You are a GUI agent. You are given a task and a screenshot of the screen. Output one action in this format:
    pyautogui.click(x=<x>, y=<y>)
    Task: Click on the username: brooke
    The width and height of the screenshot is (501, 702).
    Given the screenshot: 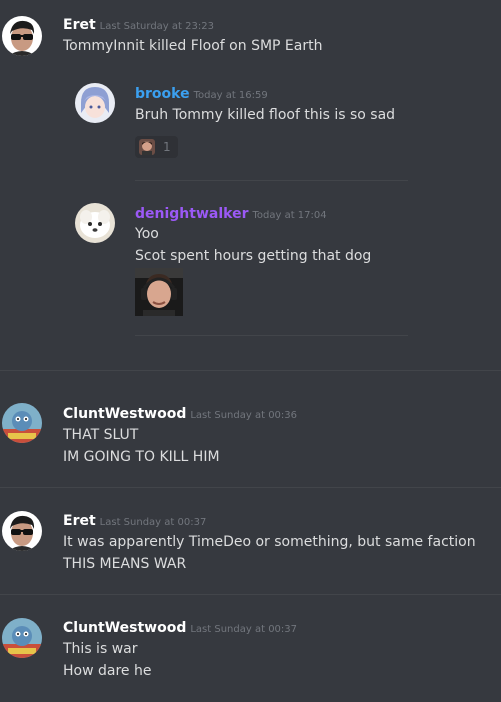 What is the action you would take?
    pyautogui.click(x=162, y=94)
    